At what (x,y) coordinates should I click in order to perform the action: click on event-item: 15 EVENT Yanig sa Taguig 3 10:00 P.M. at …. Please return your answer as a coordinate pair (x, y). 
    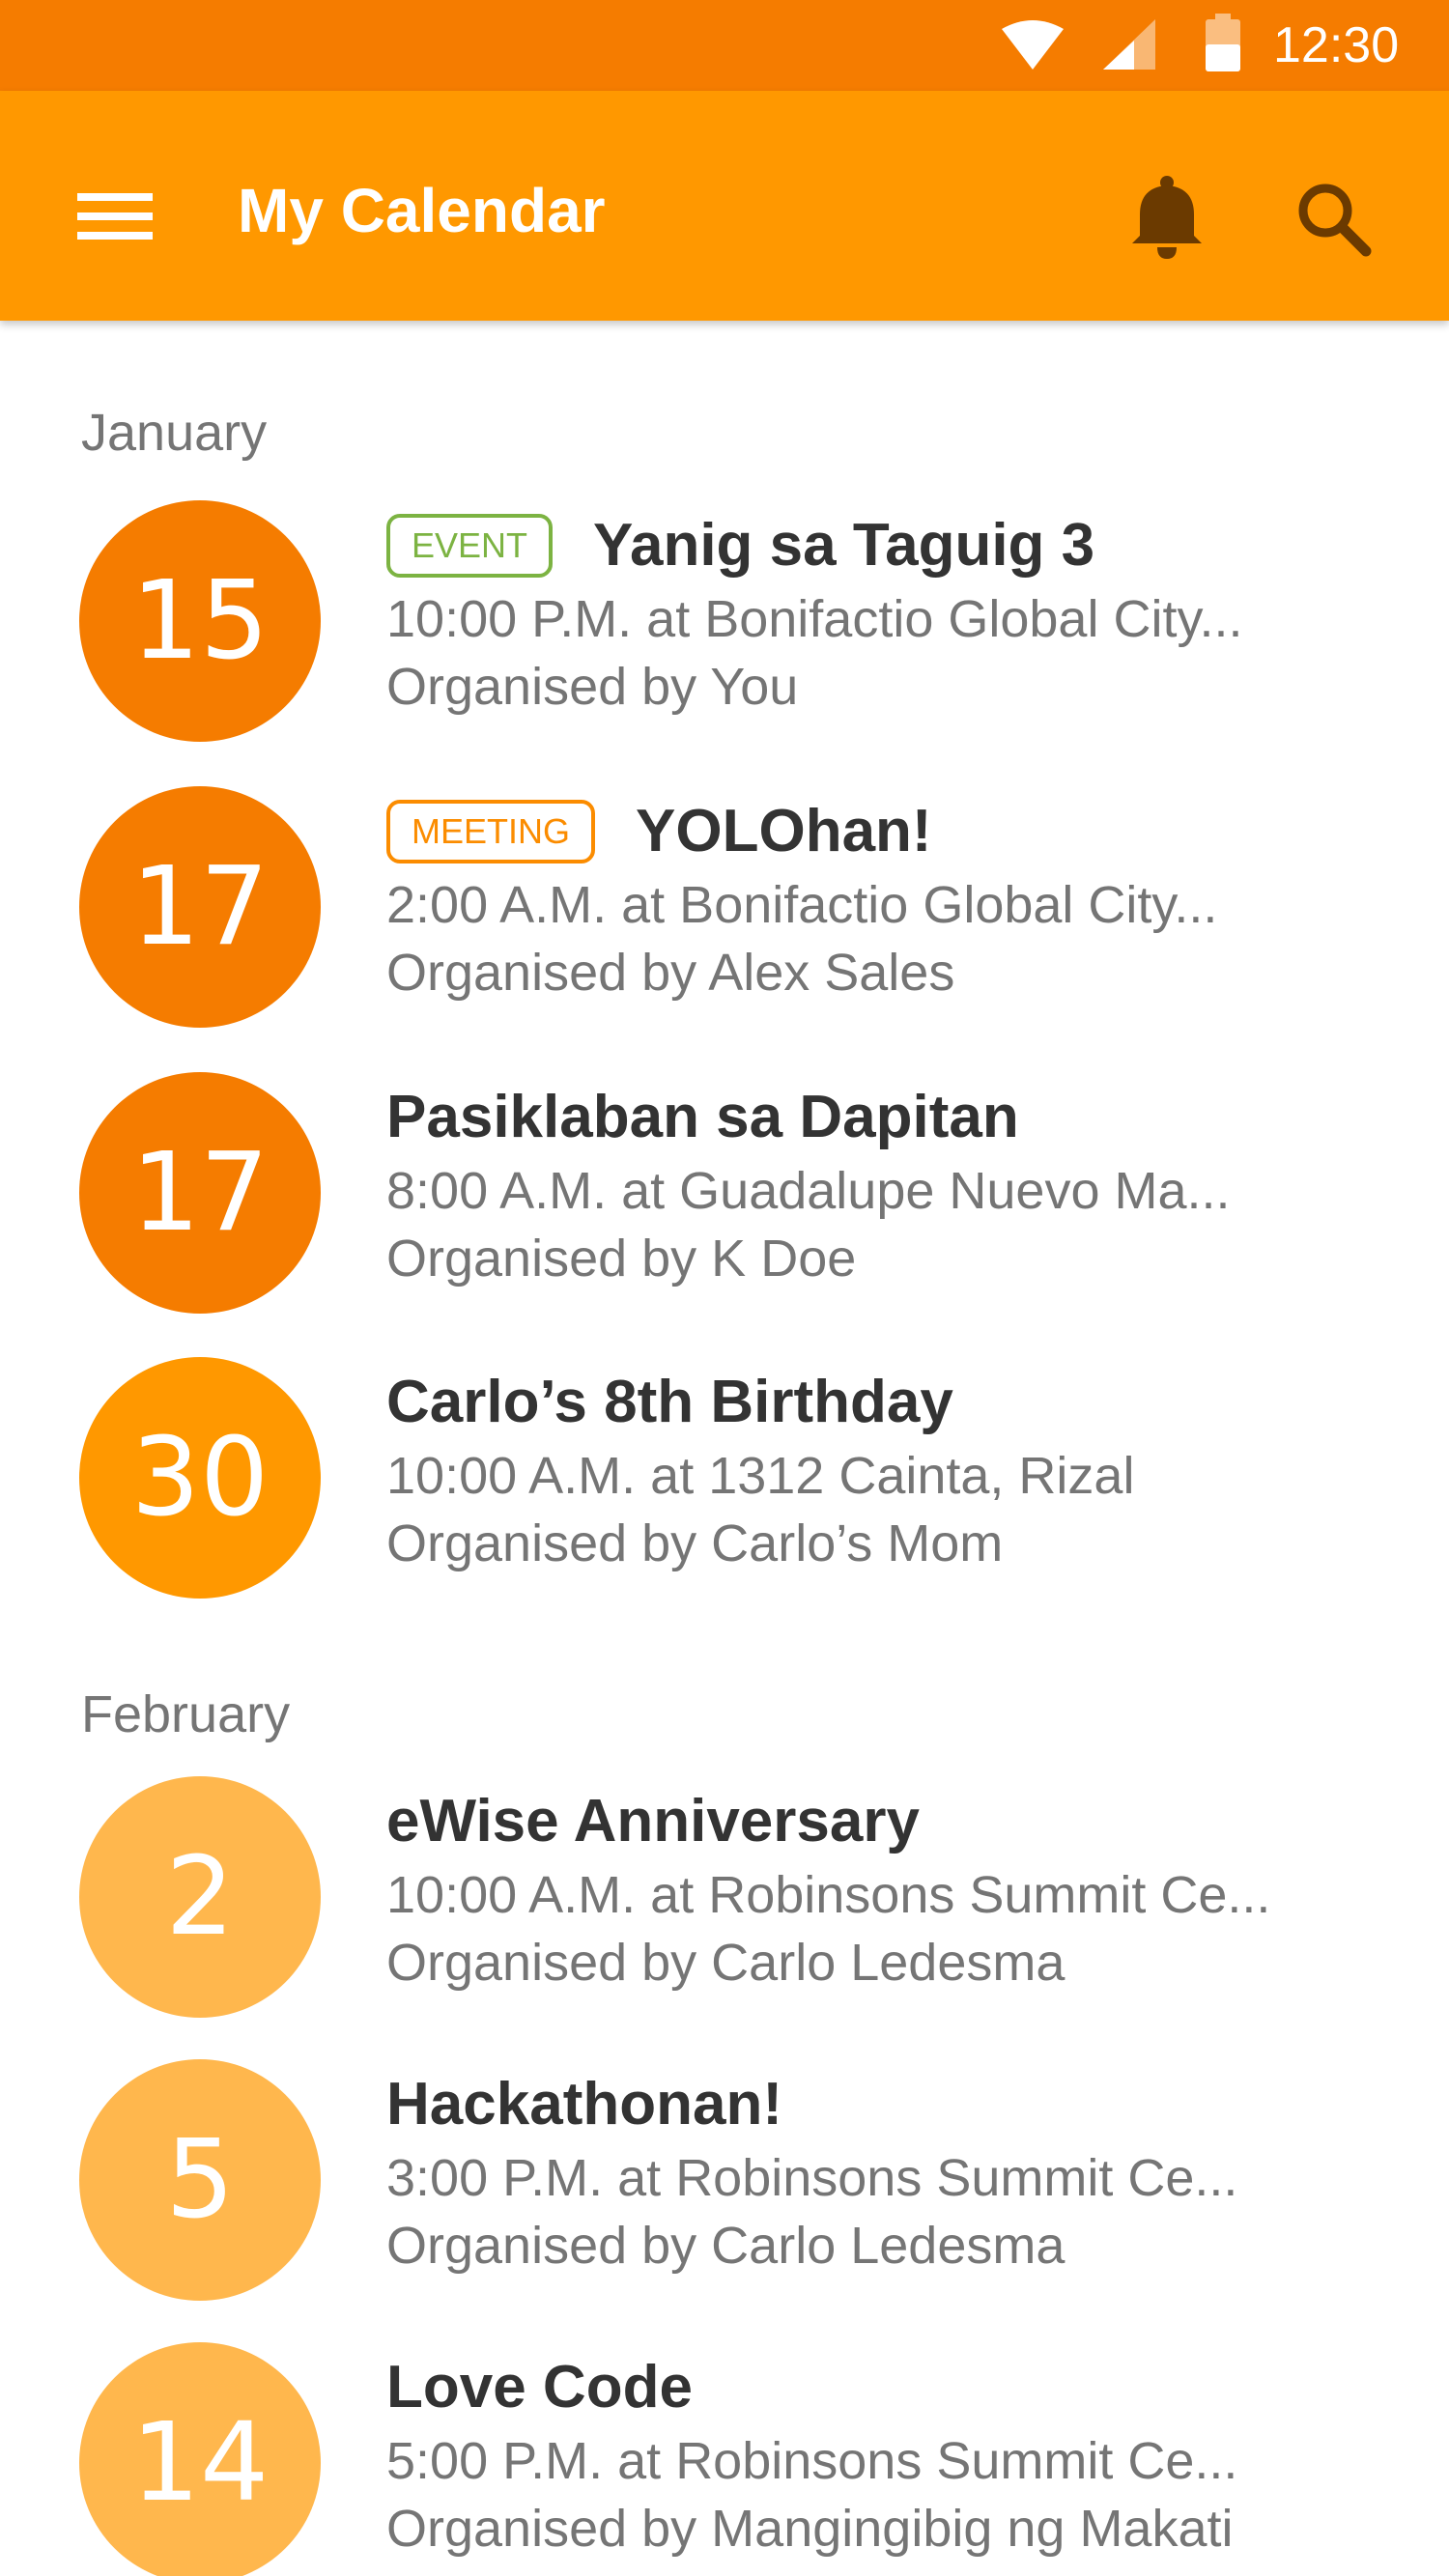
    Looking at the image, I should click on (724, 635).